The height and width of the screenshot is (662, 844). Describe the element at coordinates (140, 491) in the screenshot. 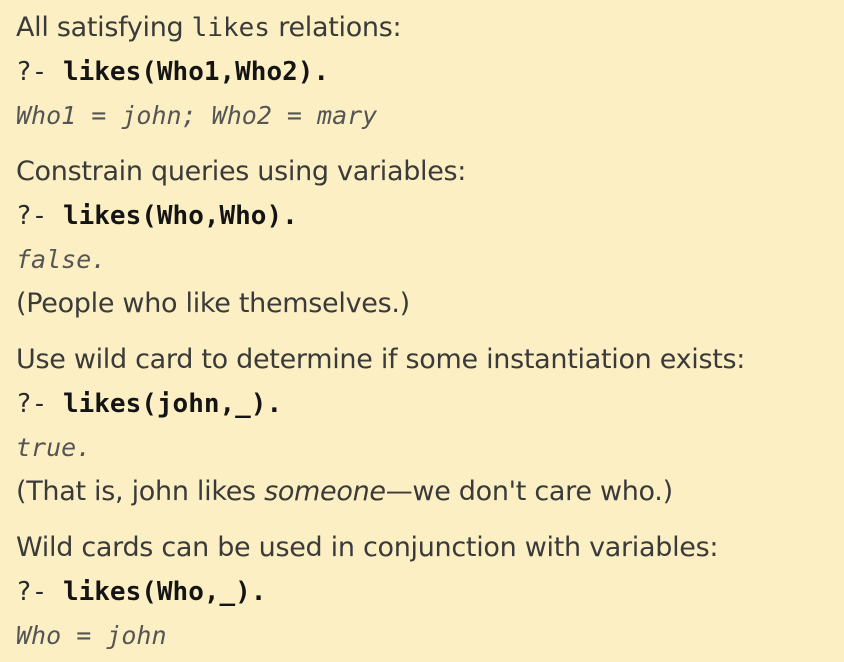

I see `note-text: (That is, john likes` at that location.